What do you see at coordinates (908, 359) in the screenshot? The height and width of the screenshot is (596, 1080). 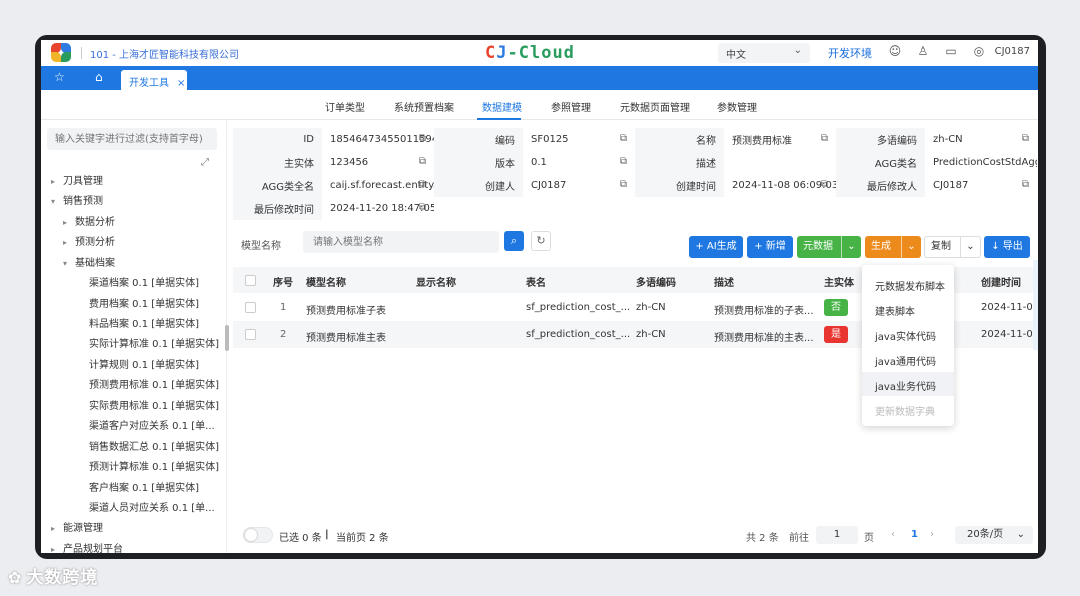 I see `menu-item-java-common: java通用代码` at bounding box center [908, 359].